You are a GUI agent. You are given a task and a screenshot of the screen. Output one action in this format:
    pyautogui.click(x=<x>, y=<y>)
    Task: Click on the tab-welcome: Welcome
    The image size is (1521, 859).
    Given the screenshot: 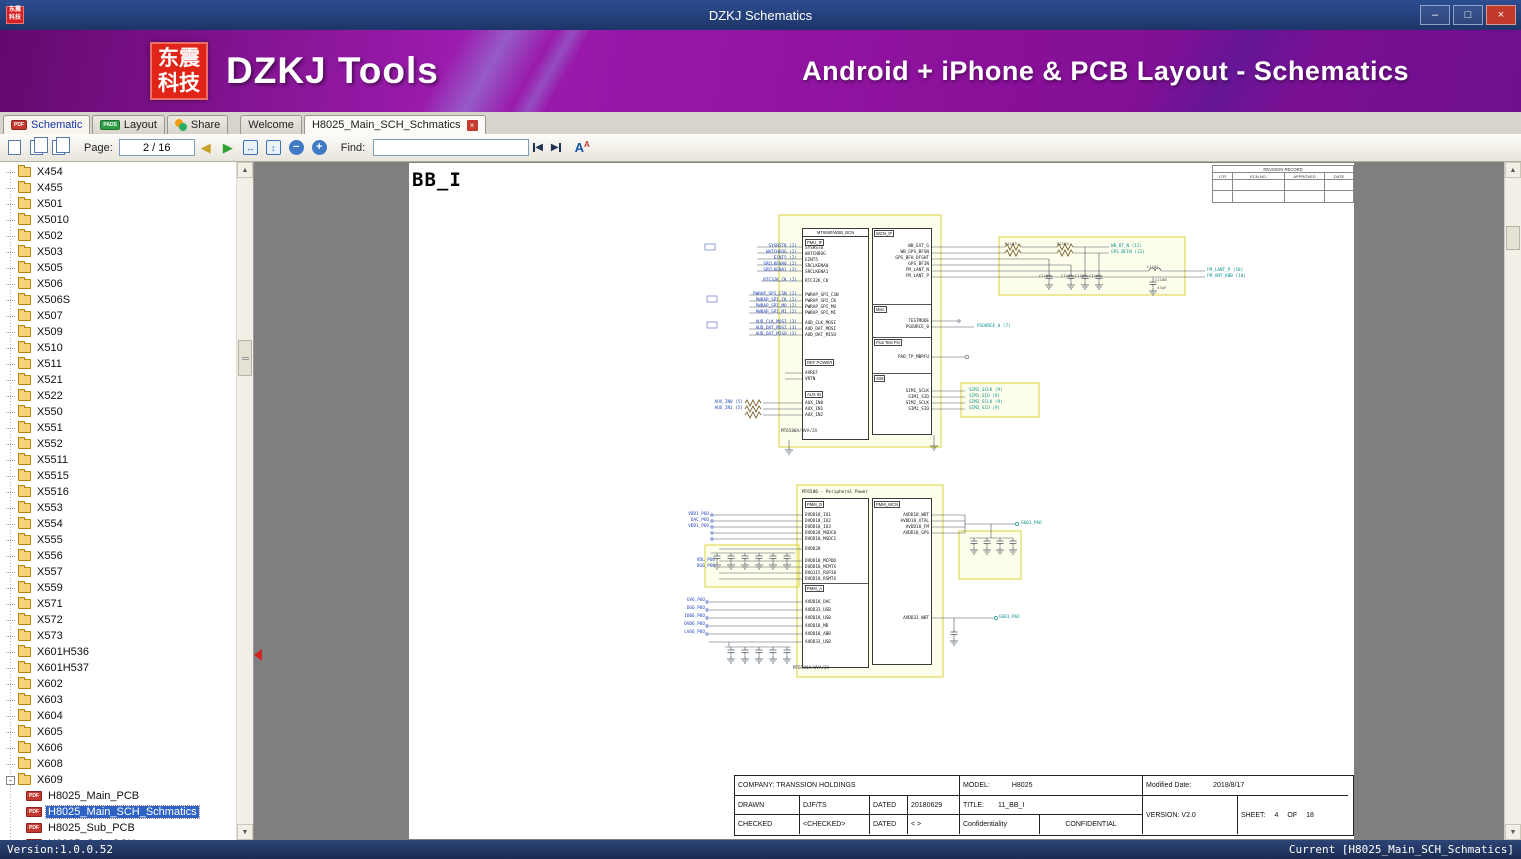 What is the action you would take?
    pyautogui.click(x=271, y=124)
    